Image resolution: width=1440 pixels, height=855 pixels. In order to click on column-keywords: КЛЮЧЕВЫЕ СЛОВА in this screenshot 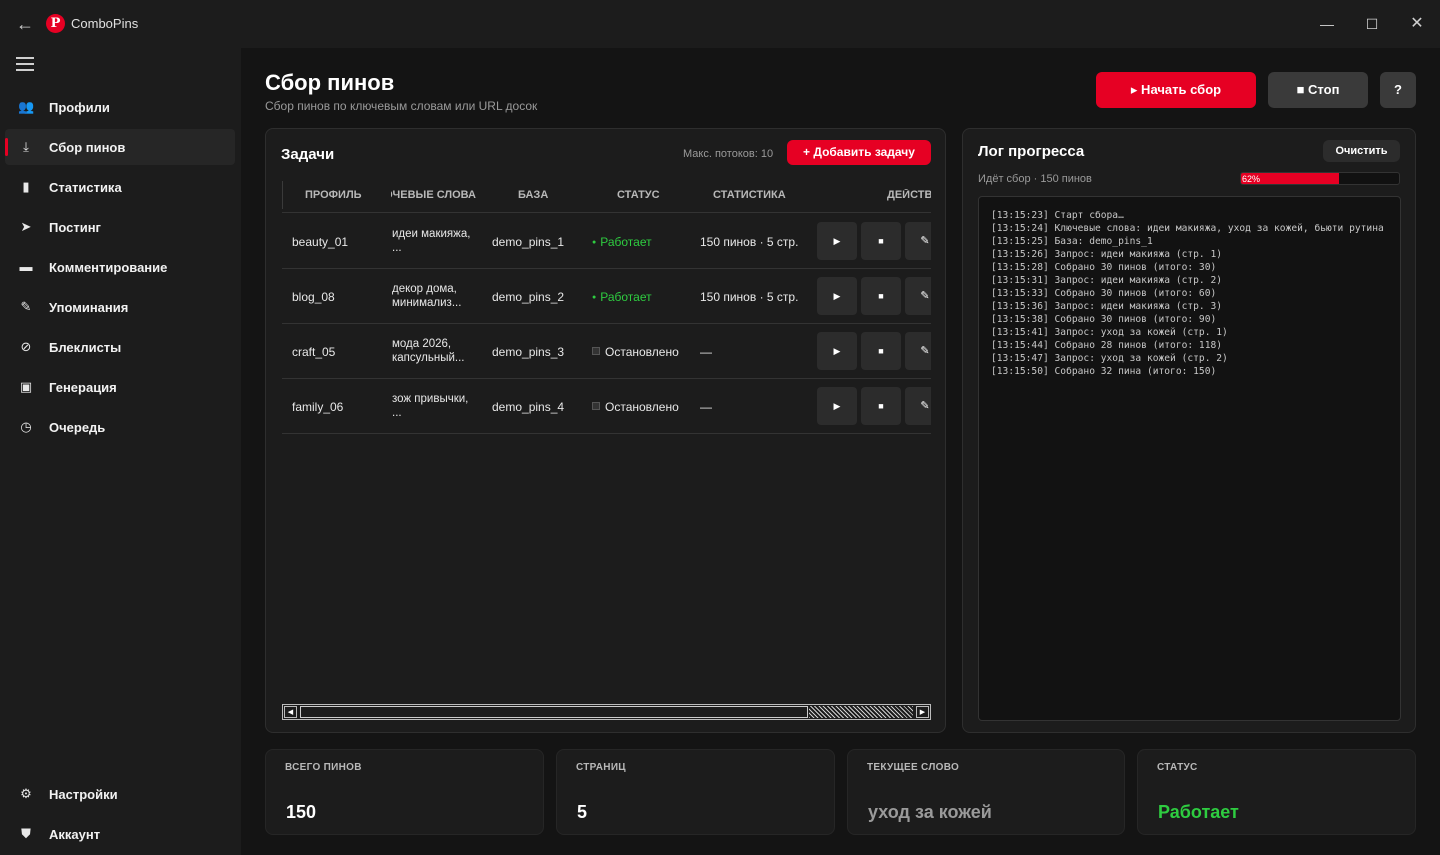, I will do `click(433, 195)`.